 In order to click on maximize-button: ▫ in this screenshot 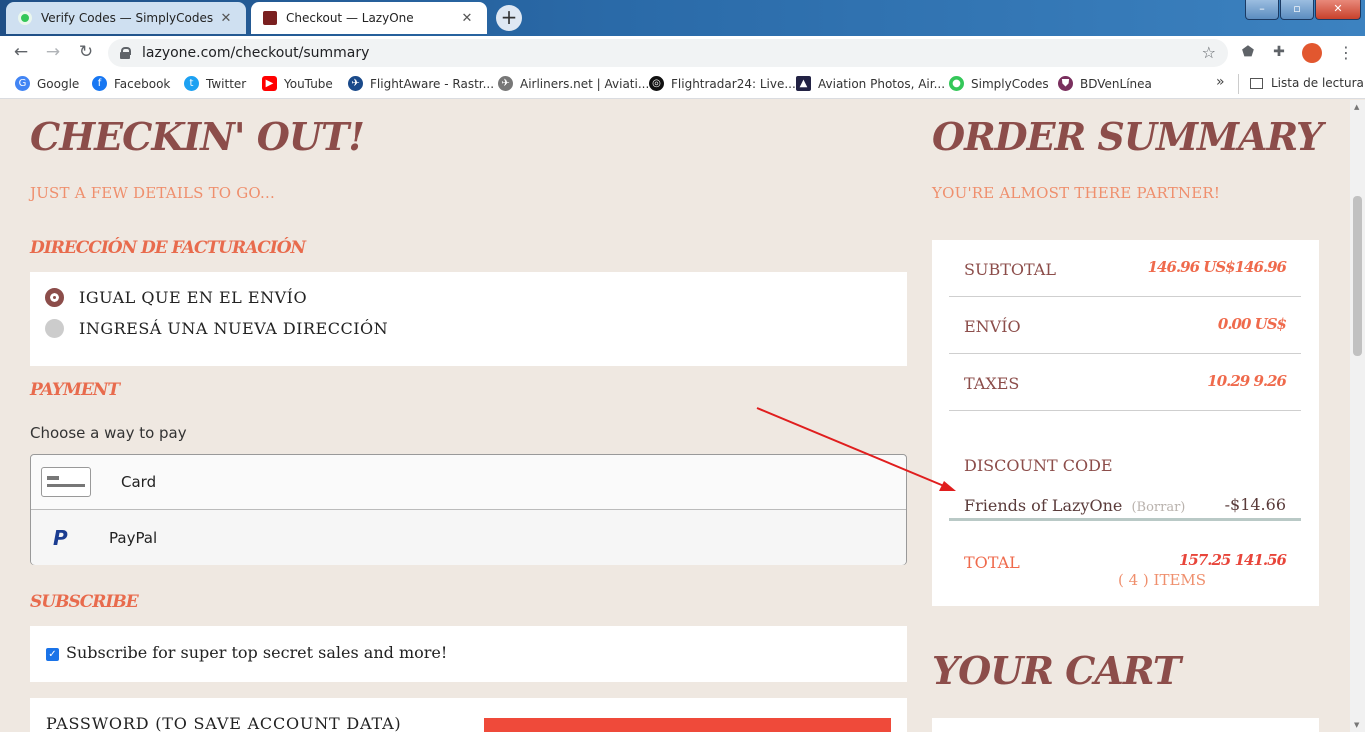, I will do `click(1297, 10)`.